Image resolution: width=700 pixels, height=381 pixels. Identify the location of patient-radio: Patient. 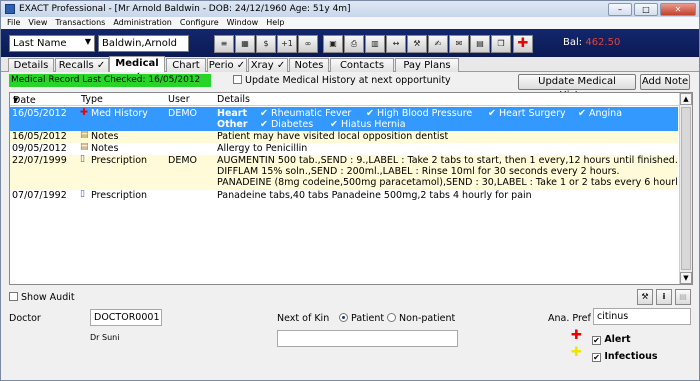
(361, 318).